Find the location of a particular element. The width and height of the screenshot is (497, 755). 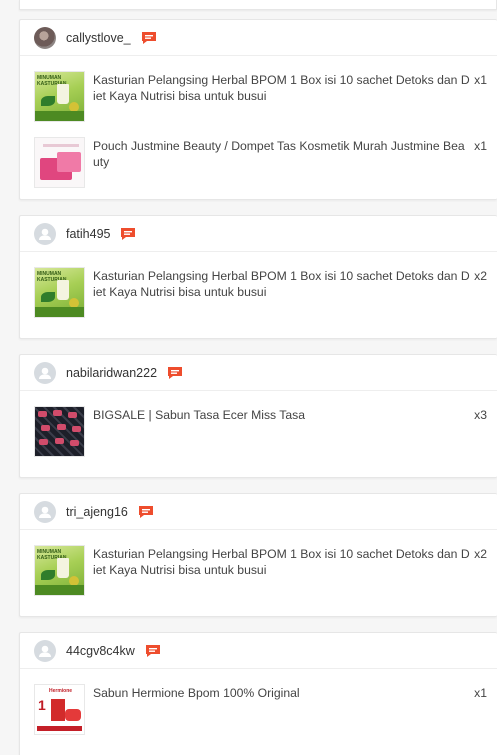

product-thumbnail: Hermione 1 is located at coordinates (59, 709).